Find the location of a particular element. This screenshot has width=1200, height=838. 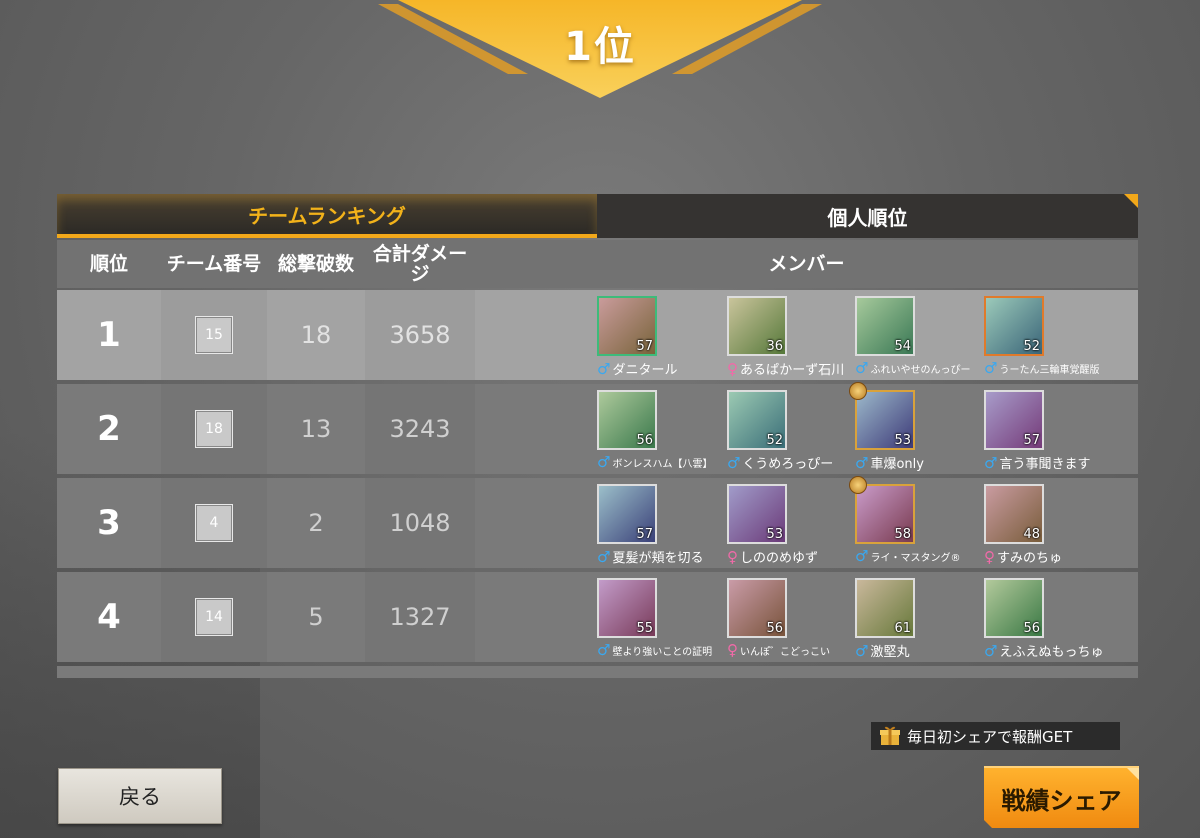

header-members: メンバー is located at coordinates (806, 264).